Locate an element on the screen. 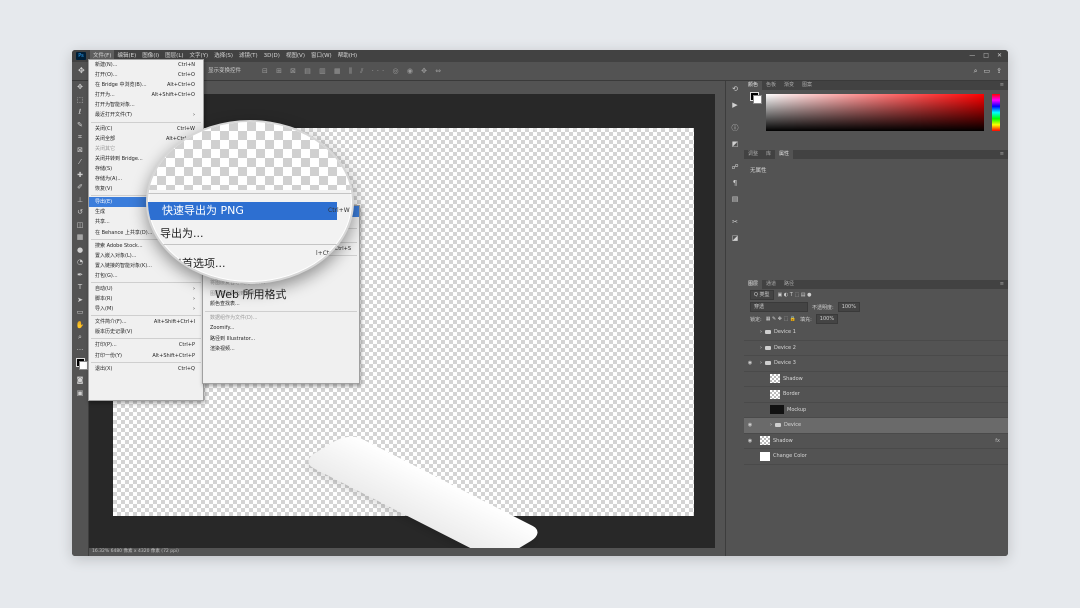 The image size is (1080, 608). menu-7: 3D(D) is located at coordinates (272, 56).